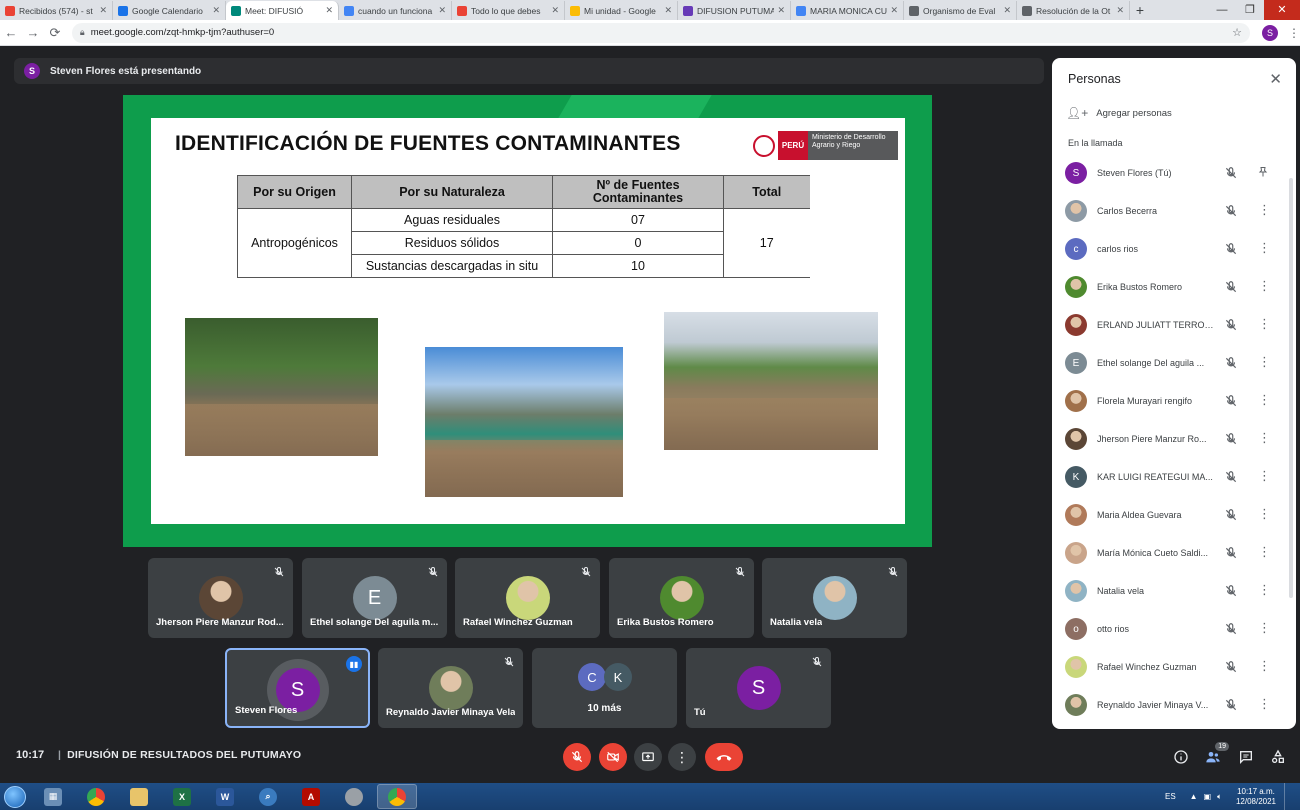 This screenshot has width=1300, height=810. Describe the element at coordinates (960, 10) in the screenshot. I see `browser-tab: Organismo de Eval ✕` at that location.